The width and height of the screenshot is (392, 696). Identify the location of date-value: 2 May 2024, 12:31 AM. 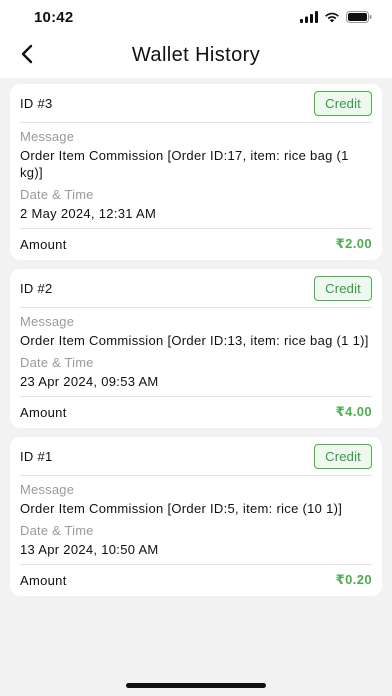
(88, 213).